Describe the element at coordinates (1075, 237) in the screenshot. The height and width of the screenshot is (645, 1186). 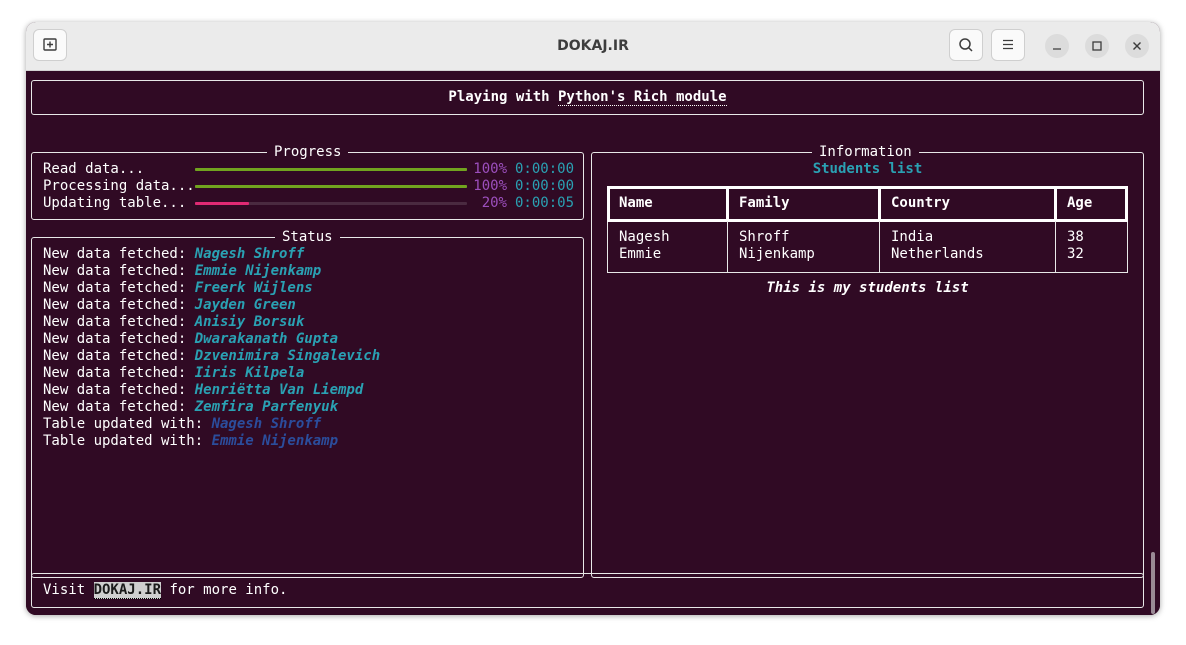
I see `table-cell: 38` at that location.